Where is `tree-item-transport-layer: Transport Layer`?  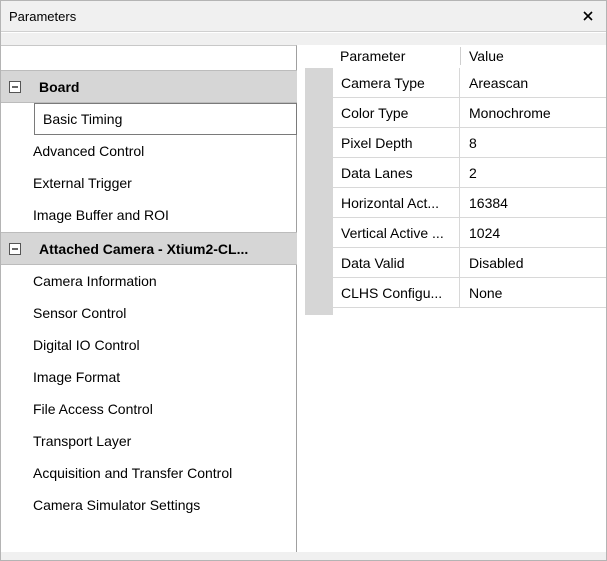
tree-item-transport-layer: Transport Layer is located at coordinates (149, 441).